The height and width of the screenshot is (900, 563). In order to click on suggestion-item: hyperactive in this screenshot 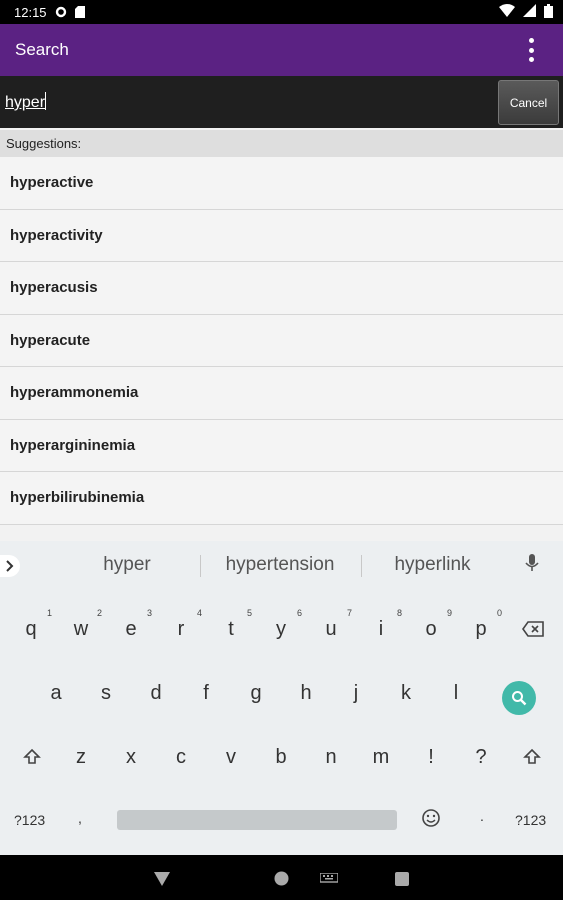, I will do `click(281, 183)`.